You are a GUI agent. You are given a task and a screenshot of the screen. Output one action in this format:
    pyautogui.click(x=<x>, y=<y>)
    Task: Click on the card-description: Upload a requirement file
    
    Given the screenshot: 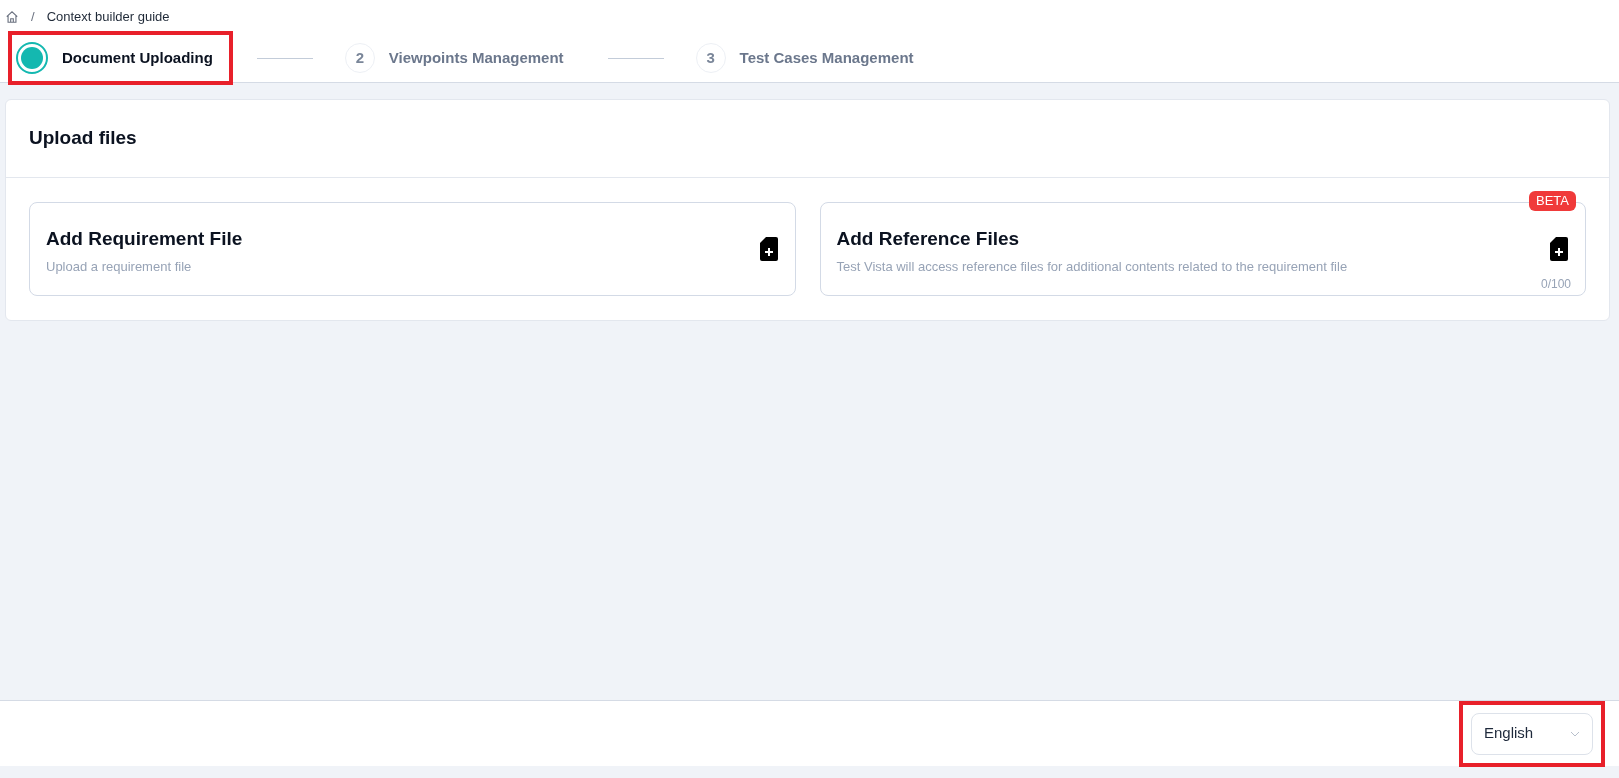 What is the action you would take?
    pyautogui.click(x=119, y=266)
    